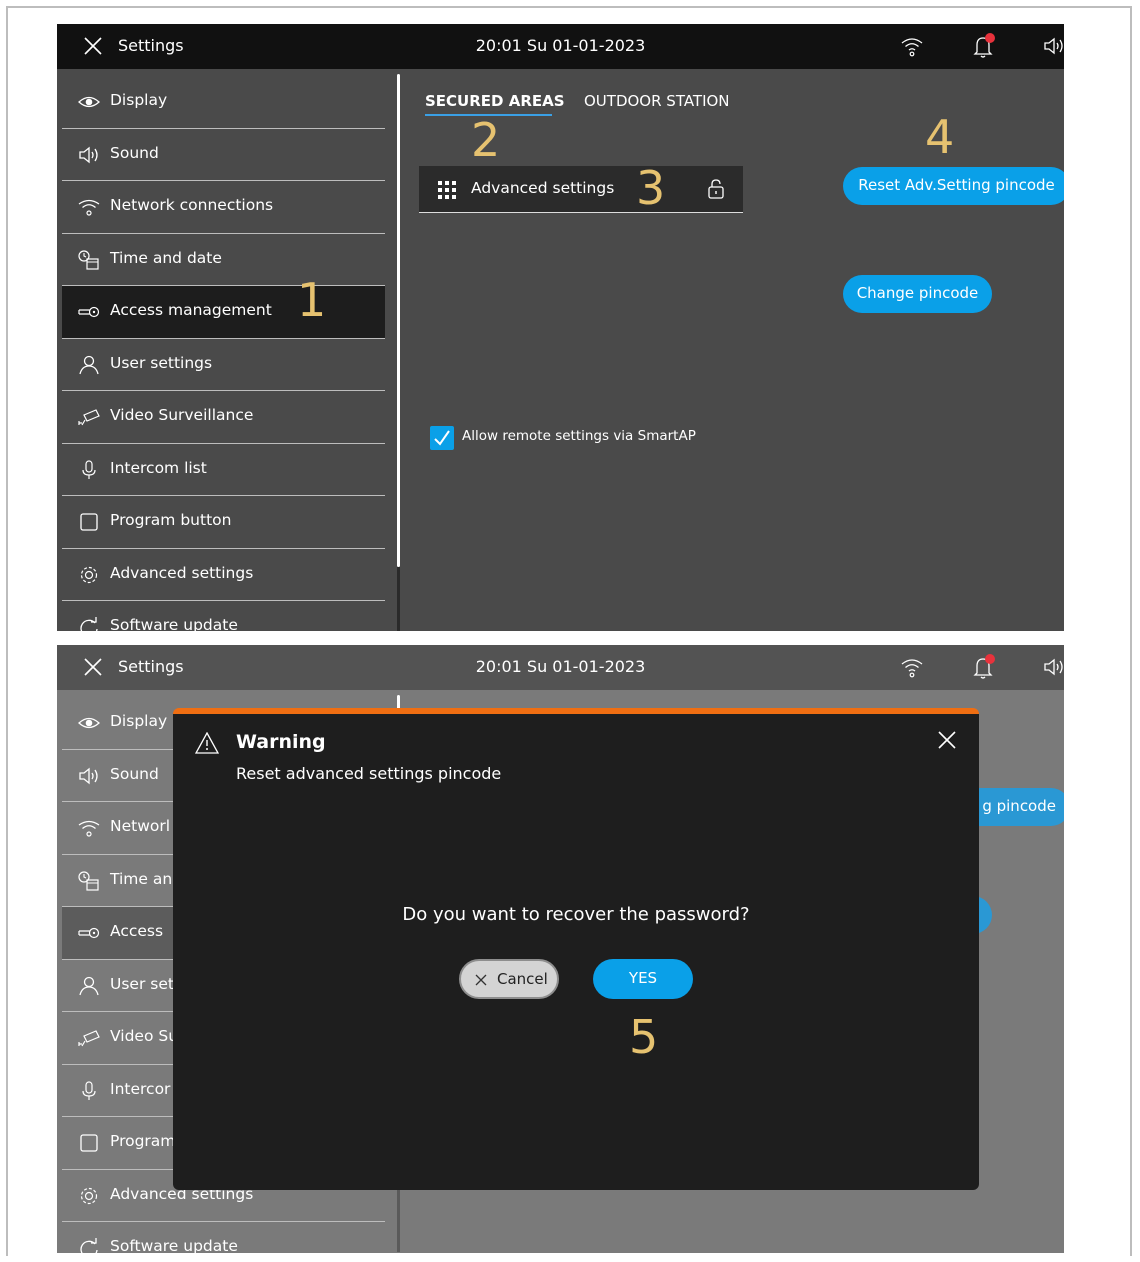 The width and height of the screenshot is (1140, 1262). I want to click on sidebar-item-label: Access, so click(137, 931).